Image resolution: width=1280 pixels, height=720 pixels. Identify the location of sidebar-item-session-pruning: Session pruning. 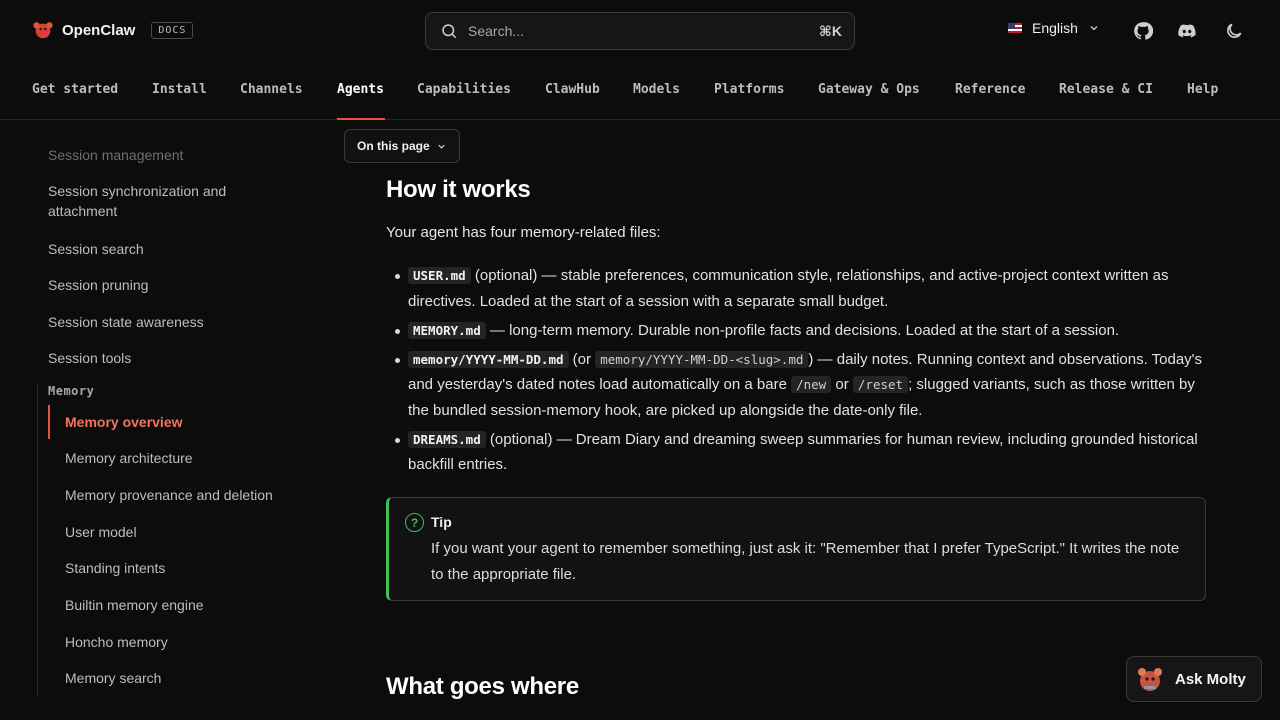
(158, 285).